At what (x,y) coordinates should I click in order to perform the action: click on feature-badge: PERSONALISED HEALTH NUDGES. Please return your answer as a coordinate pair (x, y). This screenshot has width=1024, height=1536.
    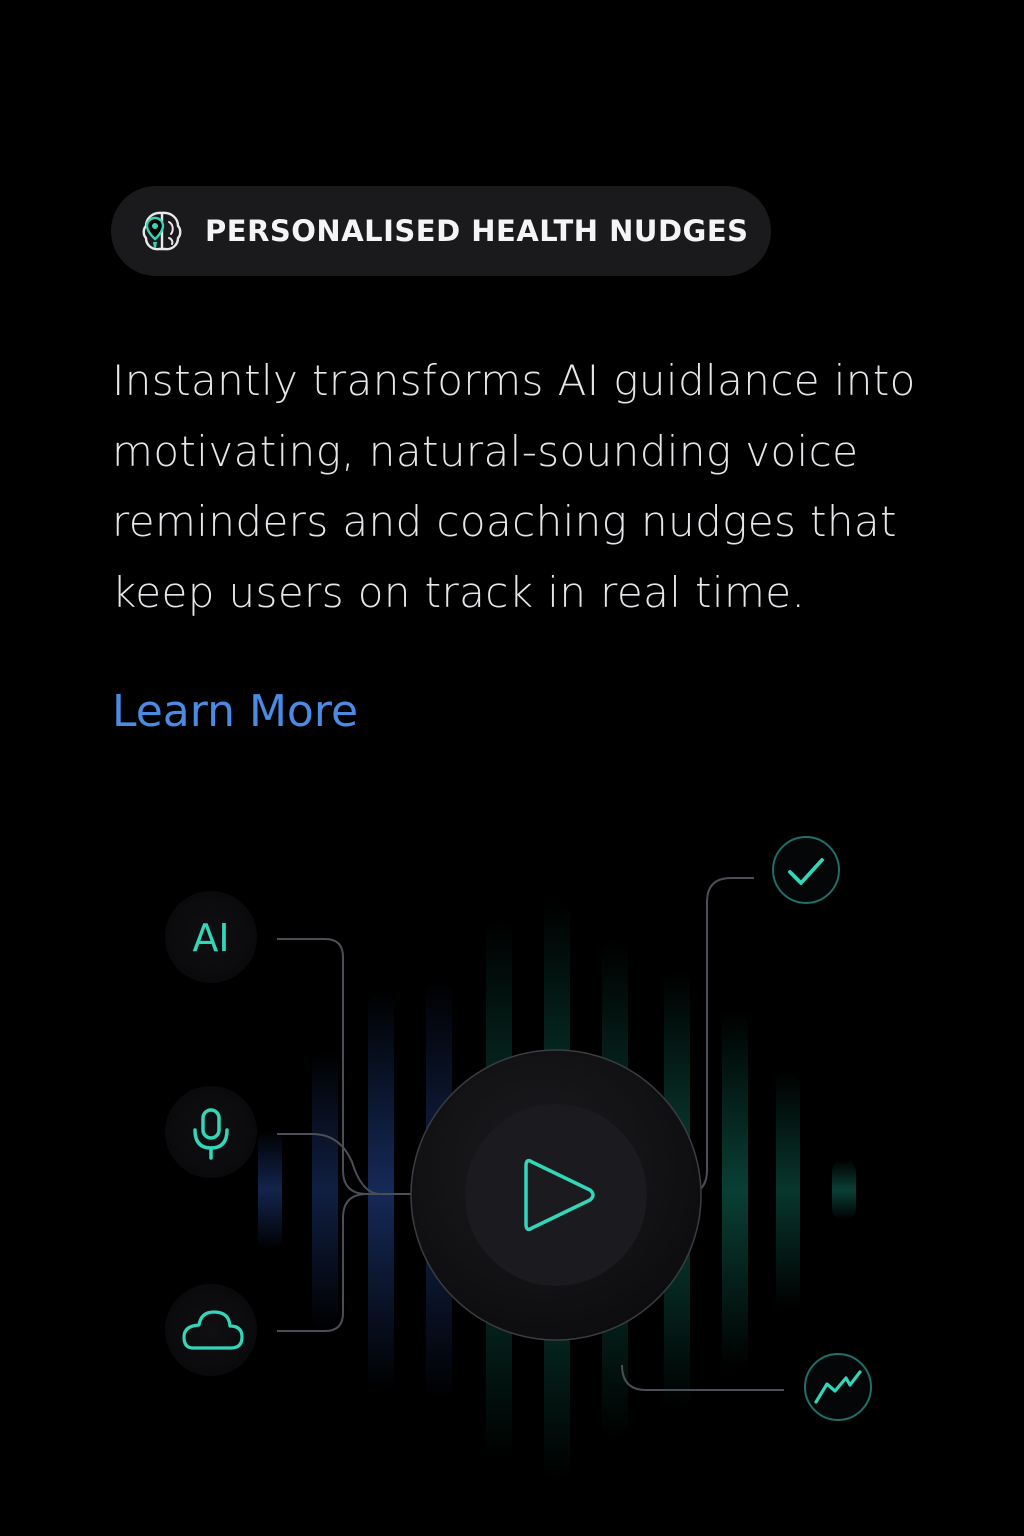
    Looking at the image, I should click on (441, 231).